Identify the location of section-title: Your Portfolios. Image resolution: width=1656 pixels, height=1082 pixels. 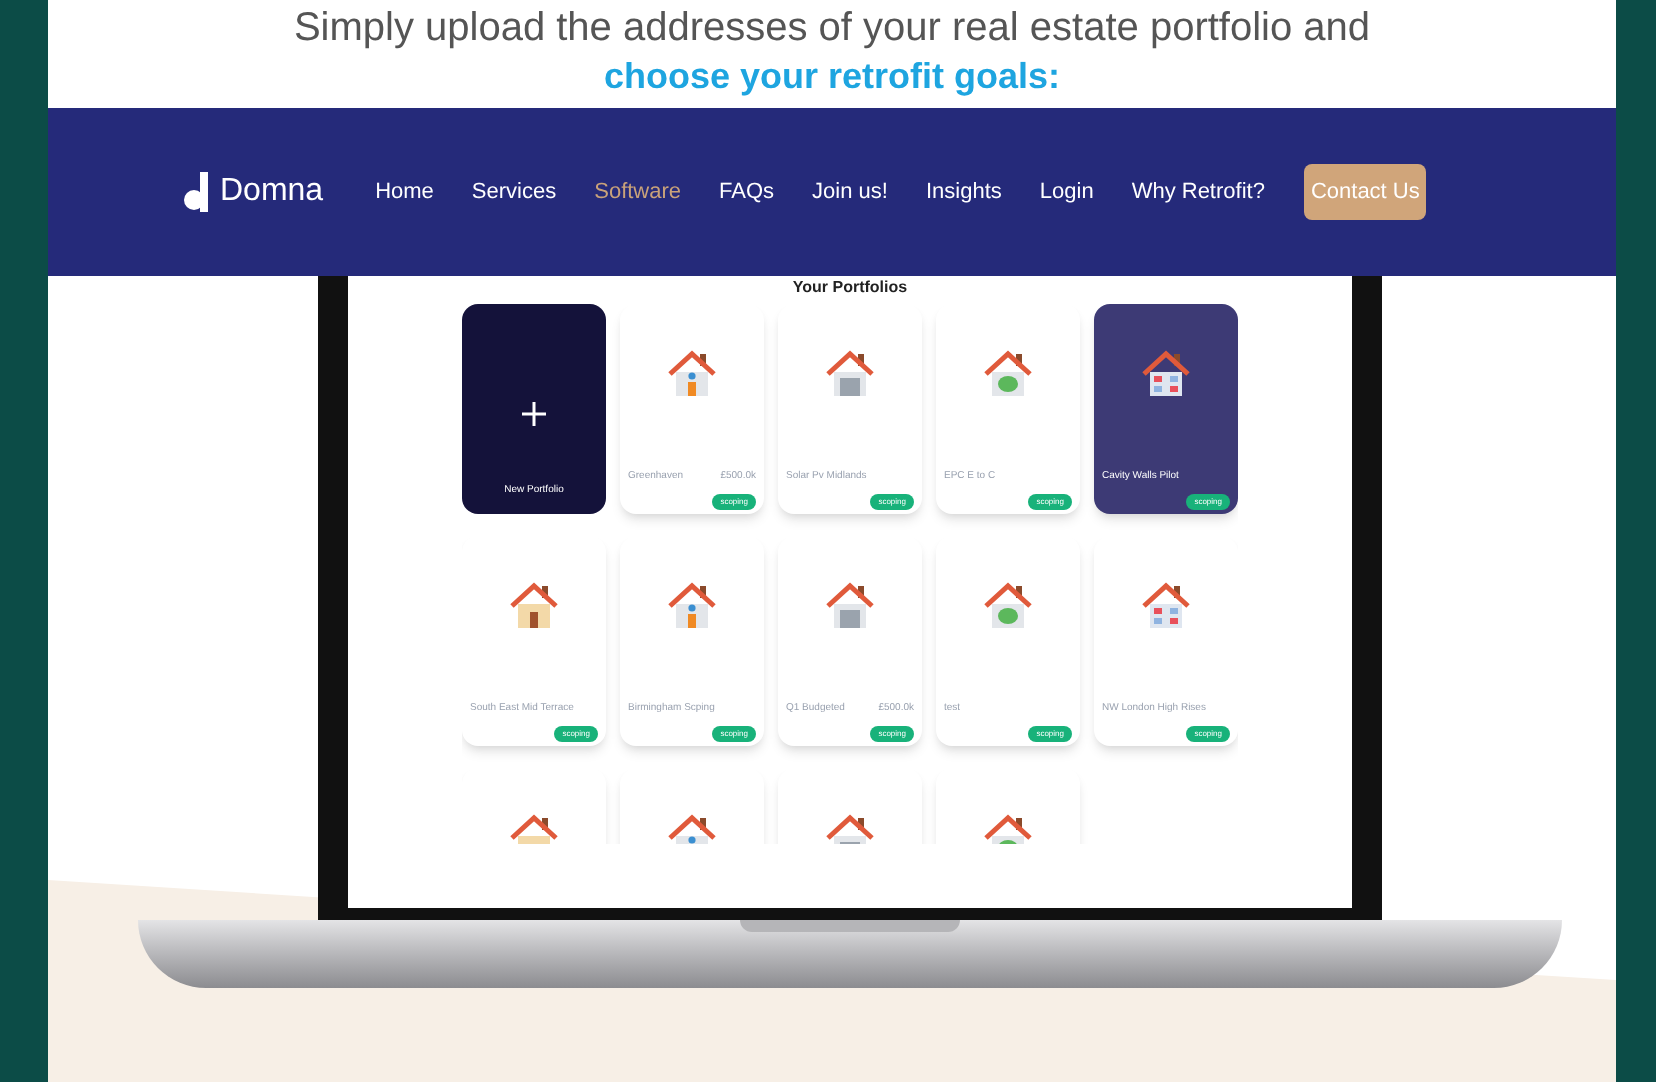
(850, 288).